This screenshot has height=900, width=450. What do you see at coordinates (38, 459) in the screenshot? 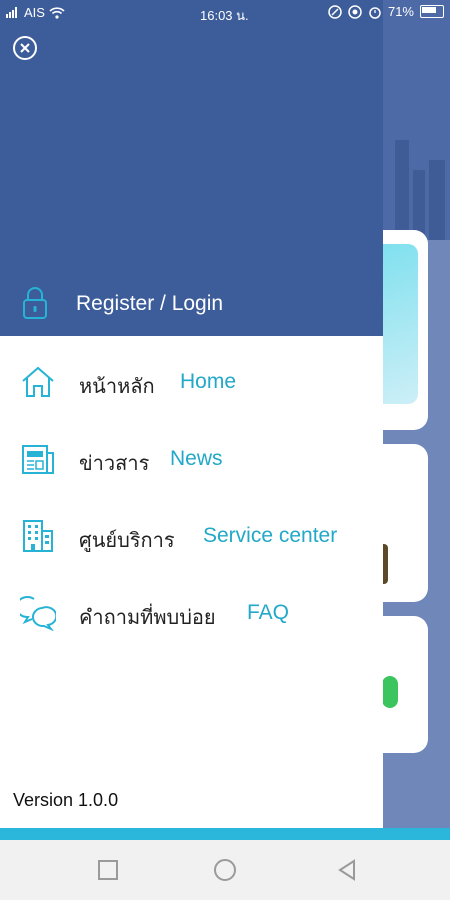
I see `newspaper-icon` at bounding box center [38, 459].